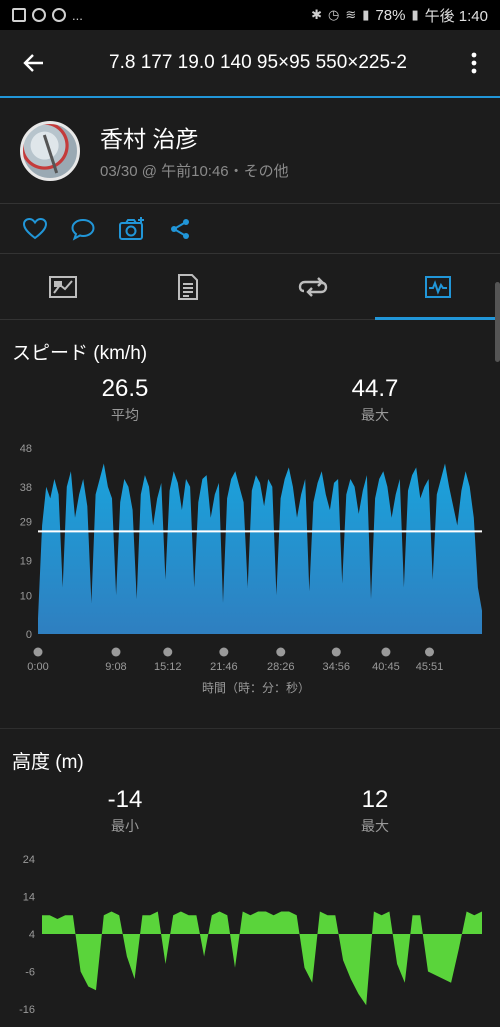 The width and height of the screenshot is (500, 1027). I want to click on speed-x-tick-6: 40:45, so click(386, 667).